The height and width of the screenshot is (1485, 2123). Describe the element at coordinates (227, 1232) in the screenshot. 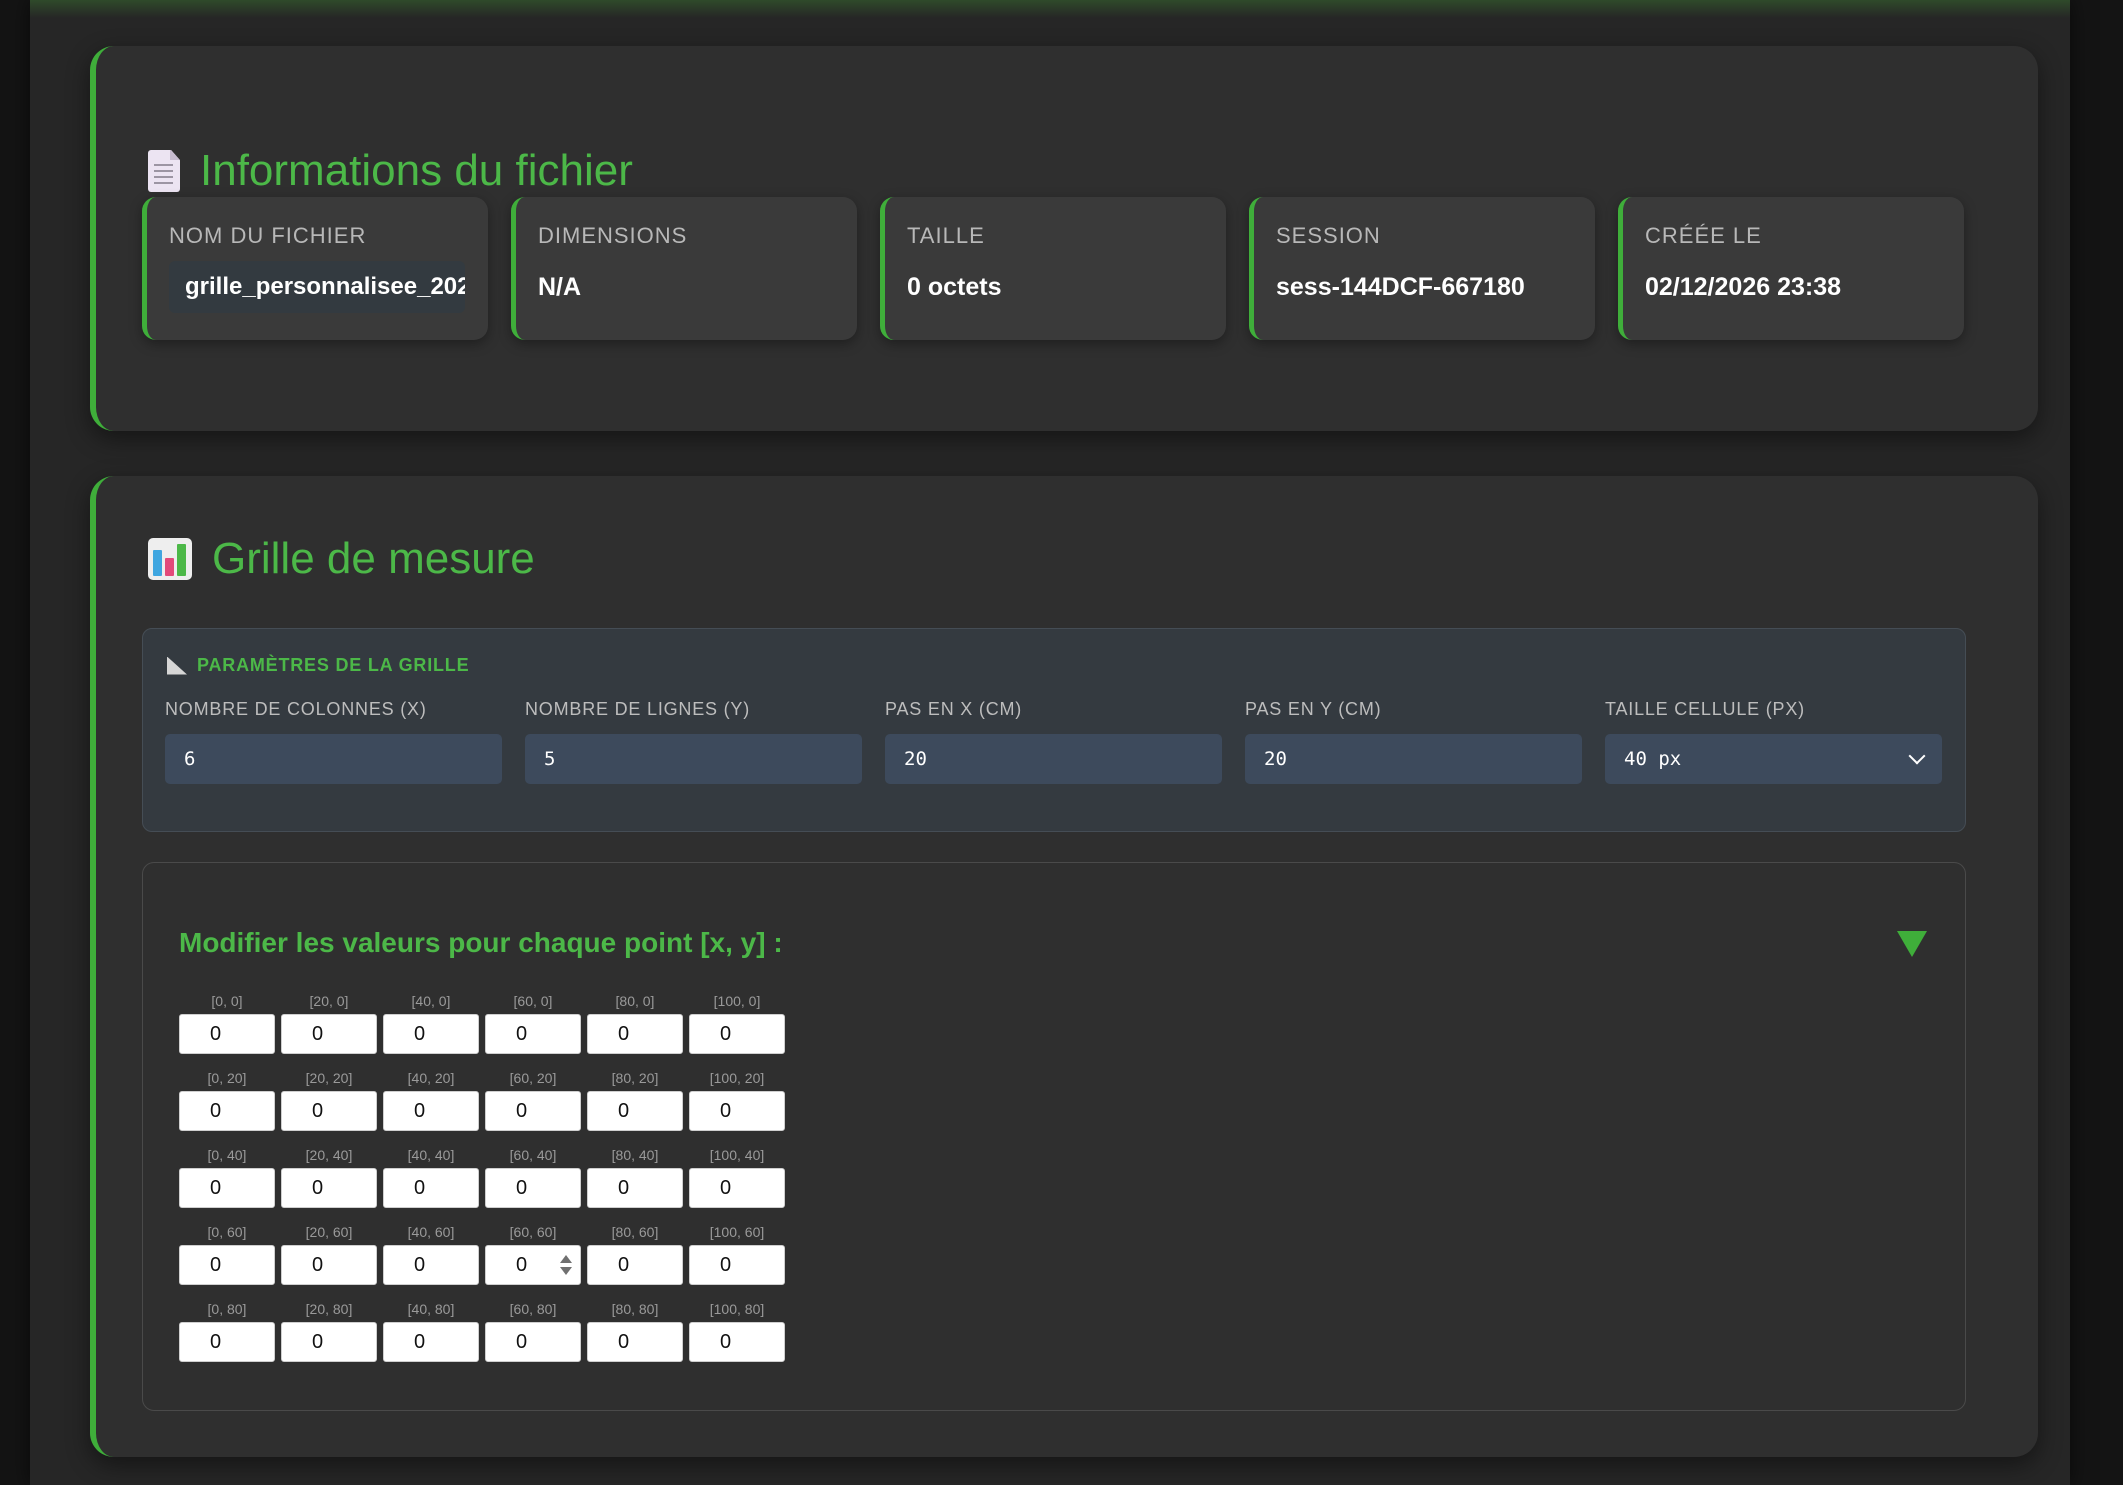

I see `grid-point-label: [0, 60]` at that location.